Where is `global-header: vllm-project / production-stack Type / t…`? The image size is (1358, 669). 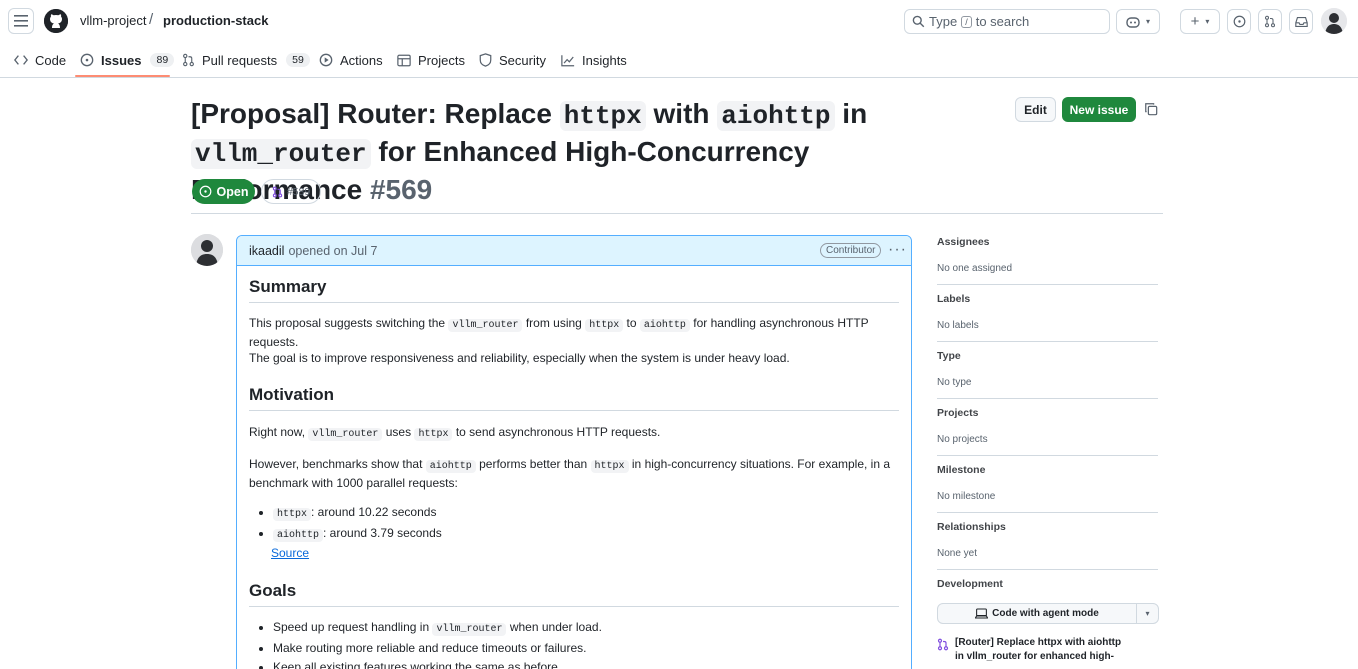
global-header: vllm-project / production-stack Type / t… is located at coordinates (679, 21).